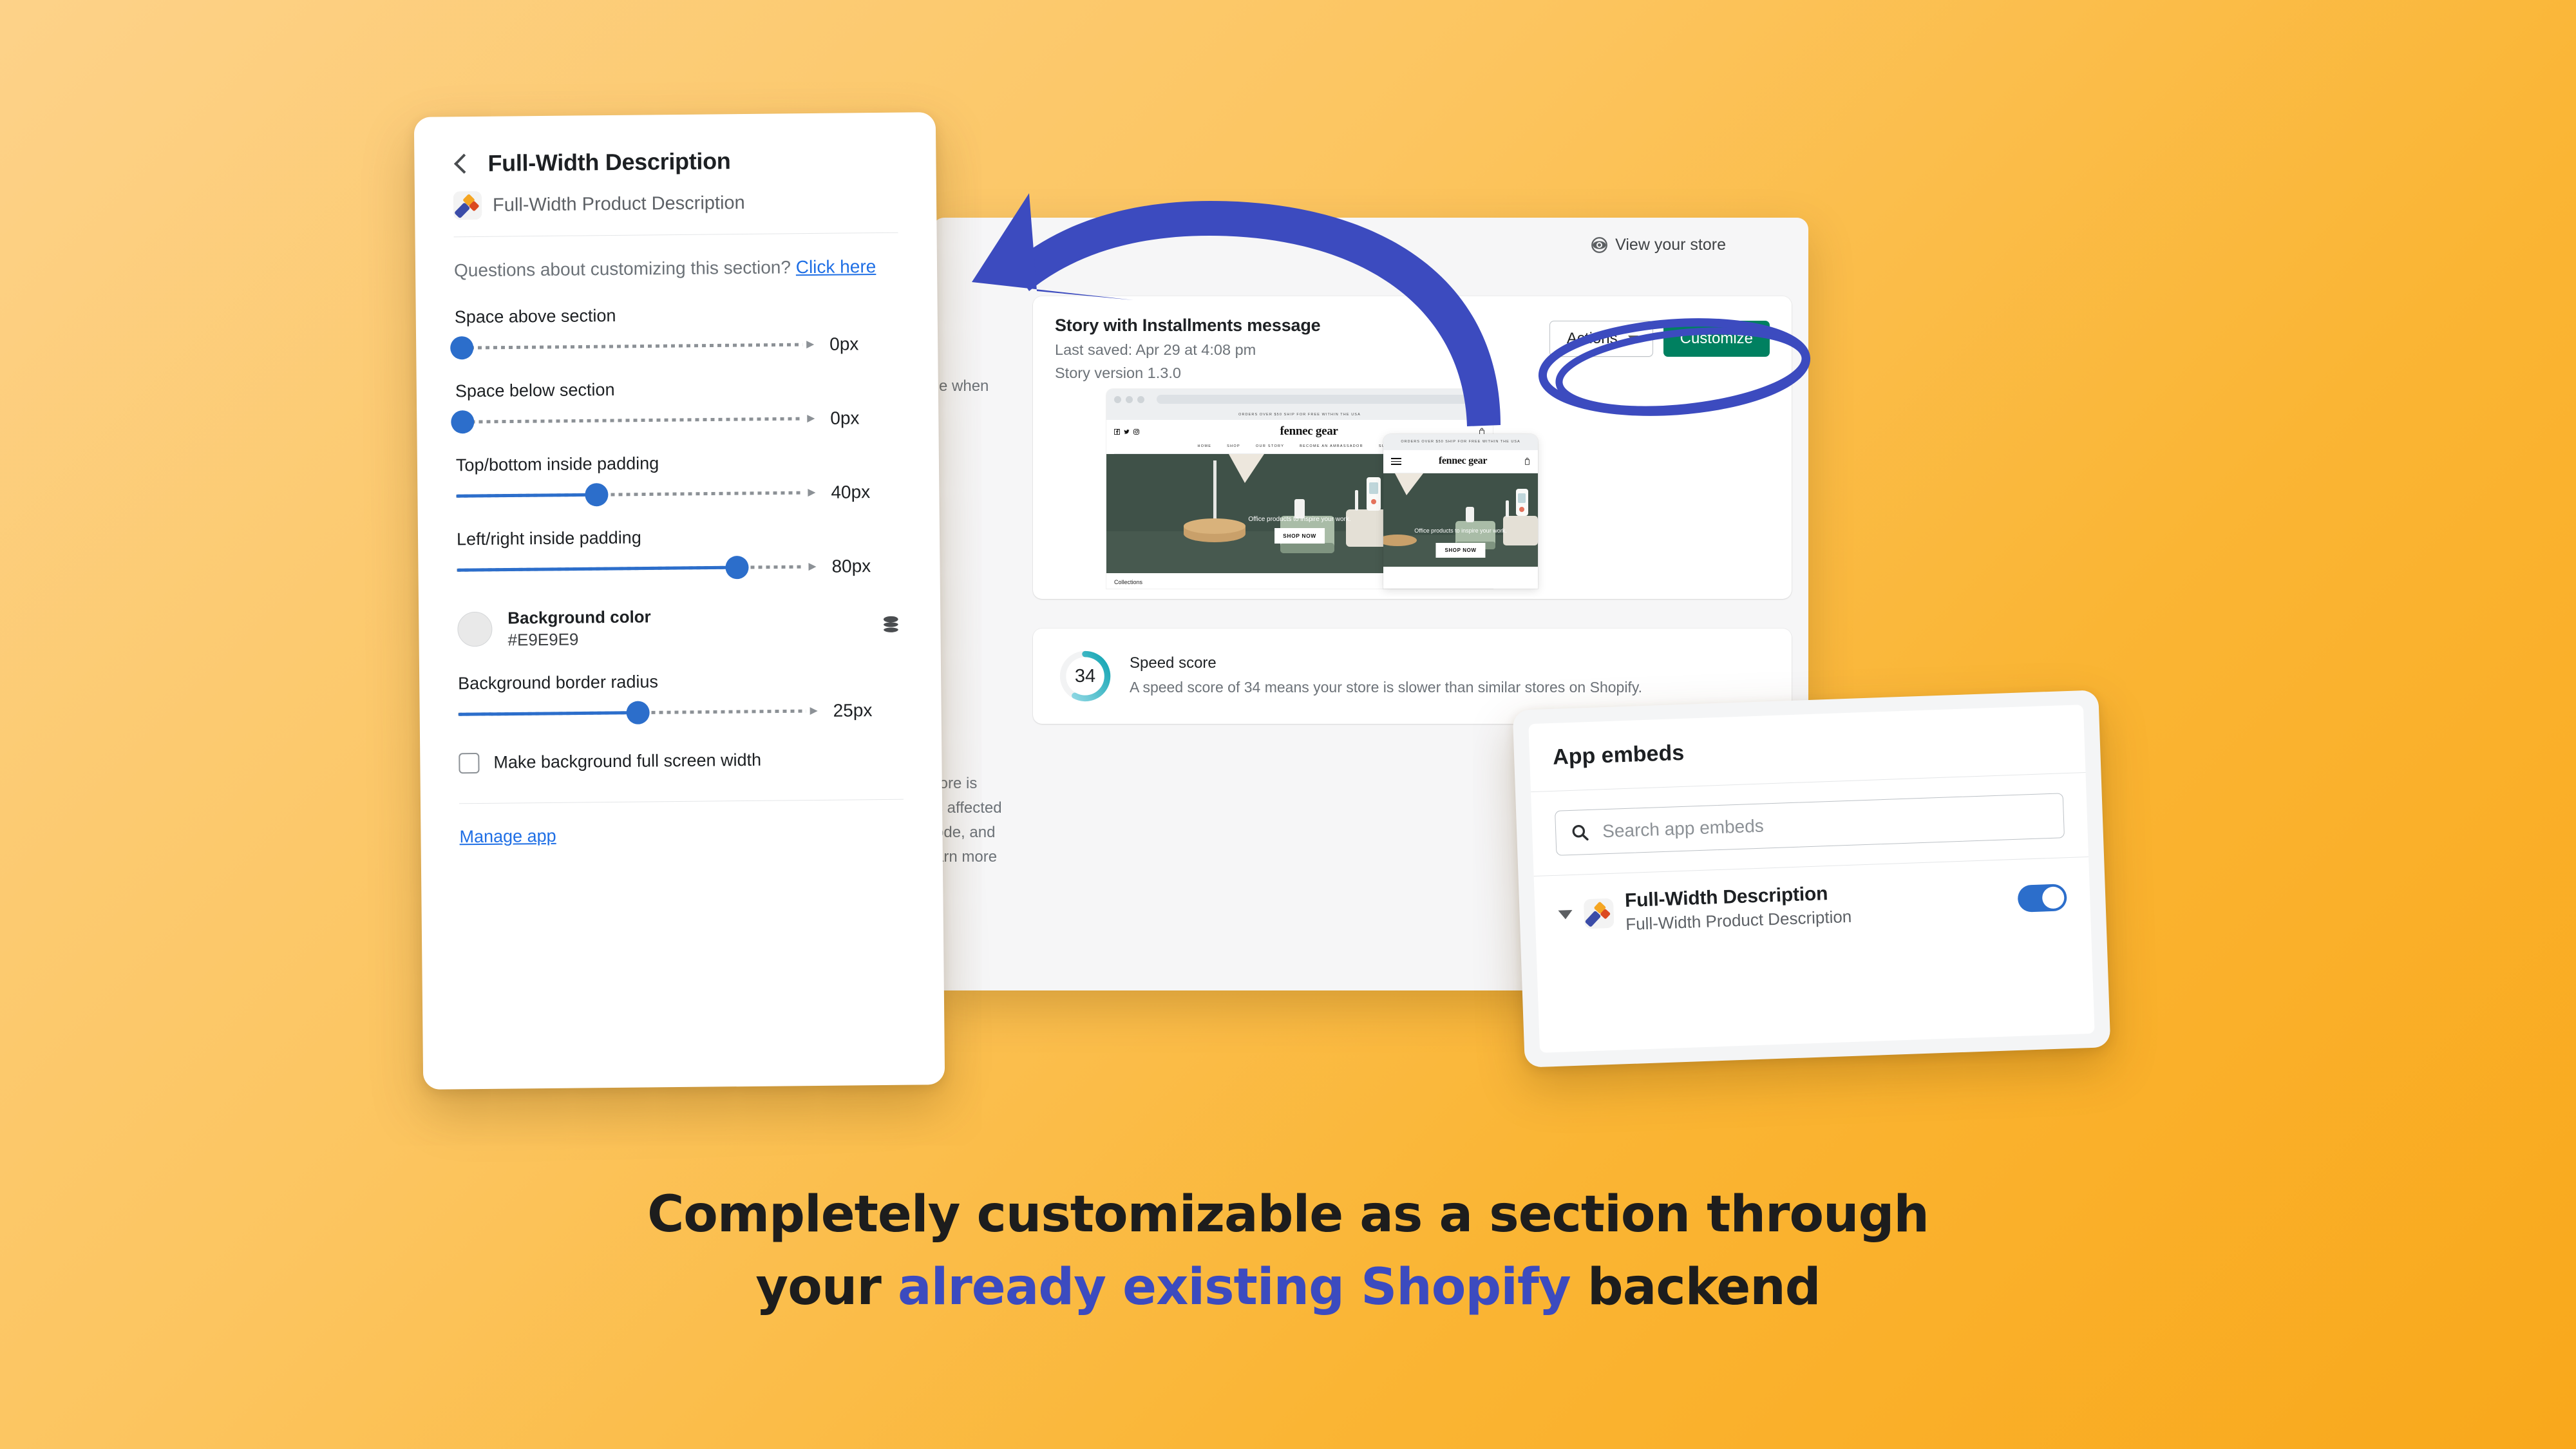 The image size is (2576, 1449). Describe the element at coordinates (535, 316) in the screenshot. I see `field-label: Space above section` at that location.